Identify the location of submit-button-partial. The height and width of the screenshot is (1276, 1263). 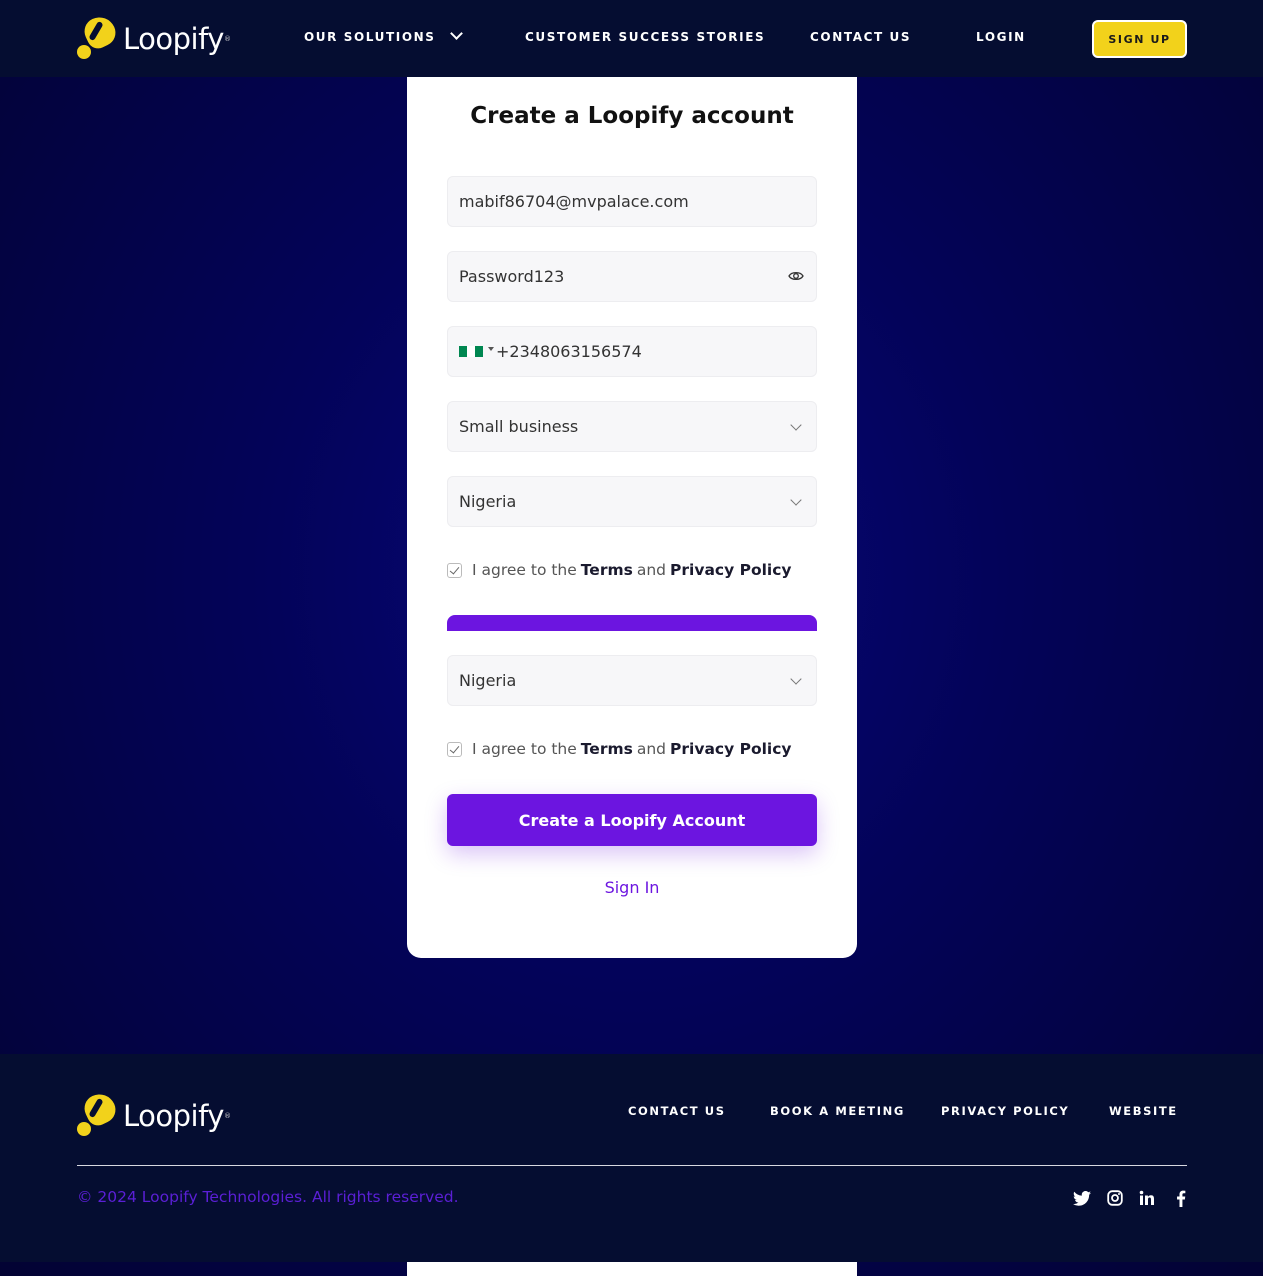
(632, 623).